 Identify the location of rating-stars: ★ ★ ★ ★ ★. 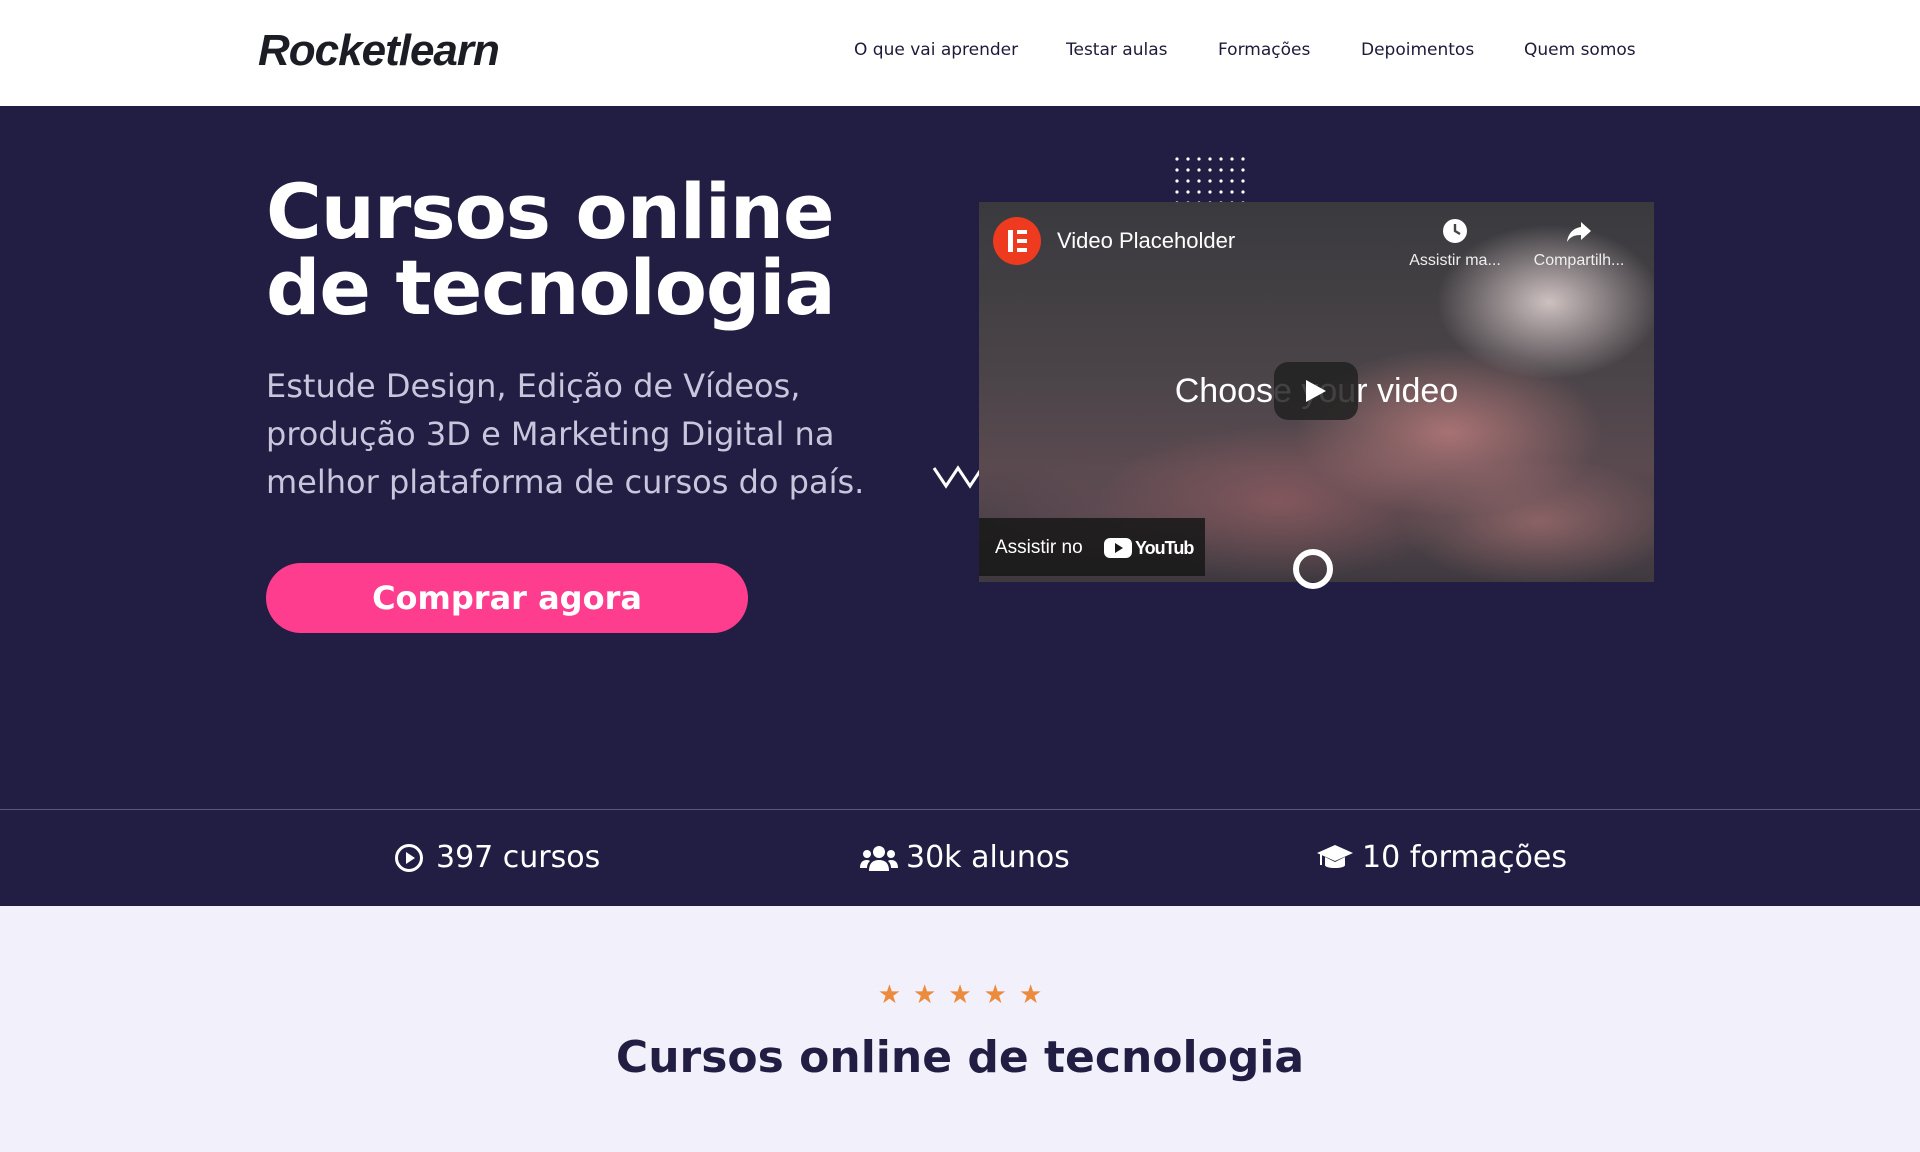
(960, 995).